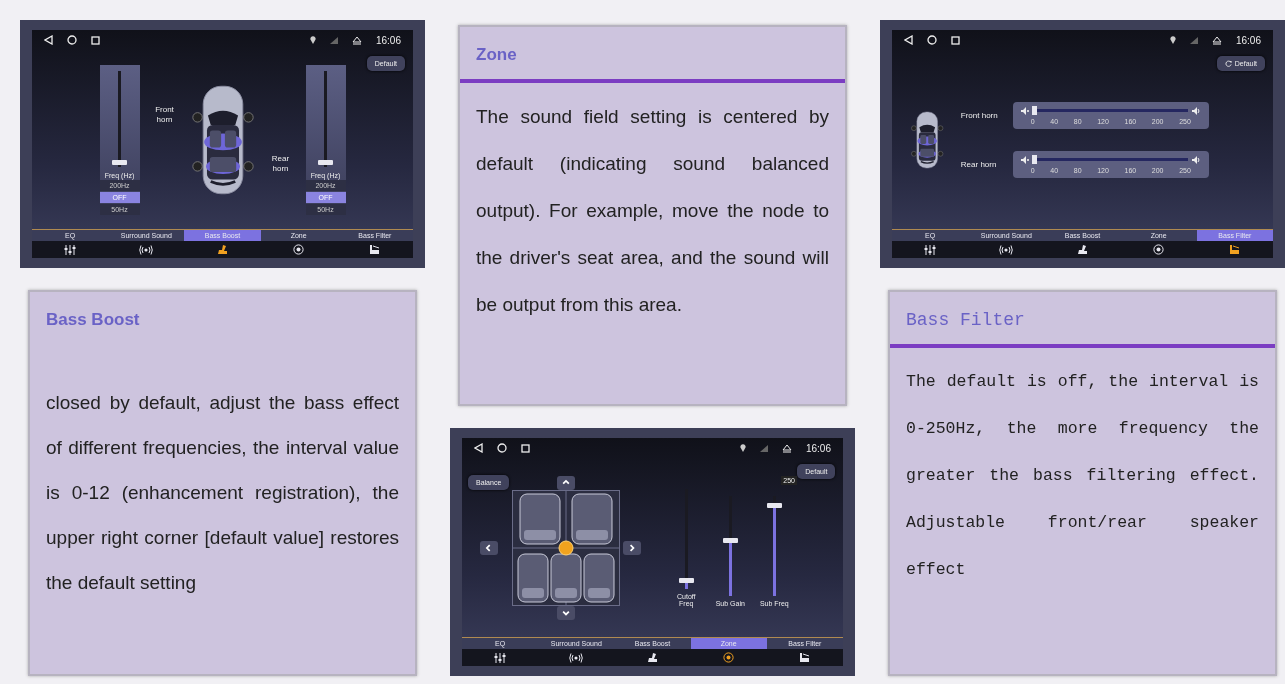 The image size is (1285, 684). Describe the element at coordinates (632, 548) in the screenshot. I see `right-button` at that location.